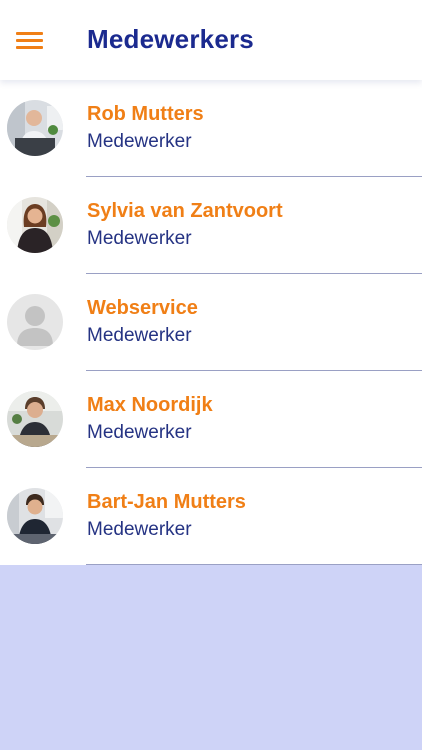 Image resolution: width=422 pixels, height=750 pixels. What do you see at coordinates (142, 308) in the screenshot?
I see `employee-name: Webservice` at bounding box center [142, 308].